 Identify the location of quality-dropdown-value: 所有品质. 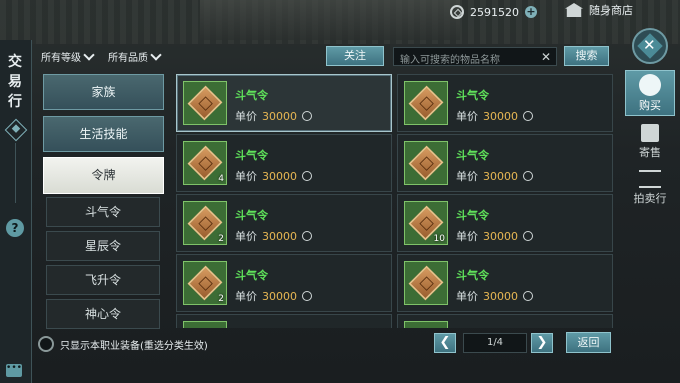
(128, 58).